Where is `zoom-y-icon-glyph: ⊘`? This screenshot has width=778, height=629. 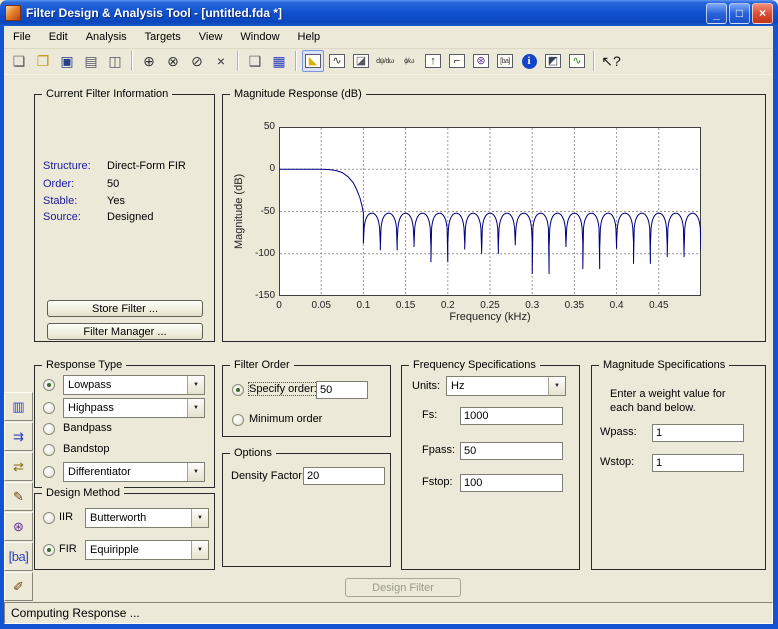 zoom-y-icon-glyph: ⊘ is located at coordinates (197, 61).